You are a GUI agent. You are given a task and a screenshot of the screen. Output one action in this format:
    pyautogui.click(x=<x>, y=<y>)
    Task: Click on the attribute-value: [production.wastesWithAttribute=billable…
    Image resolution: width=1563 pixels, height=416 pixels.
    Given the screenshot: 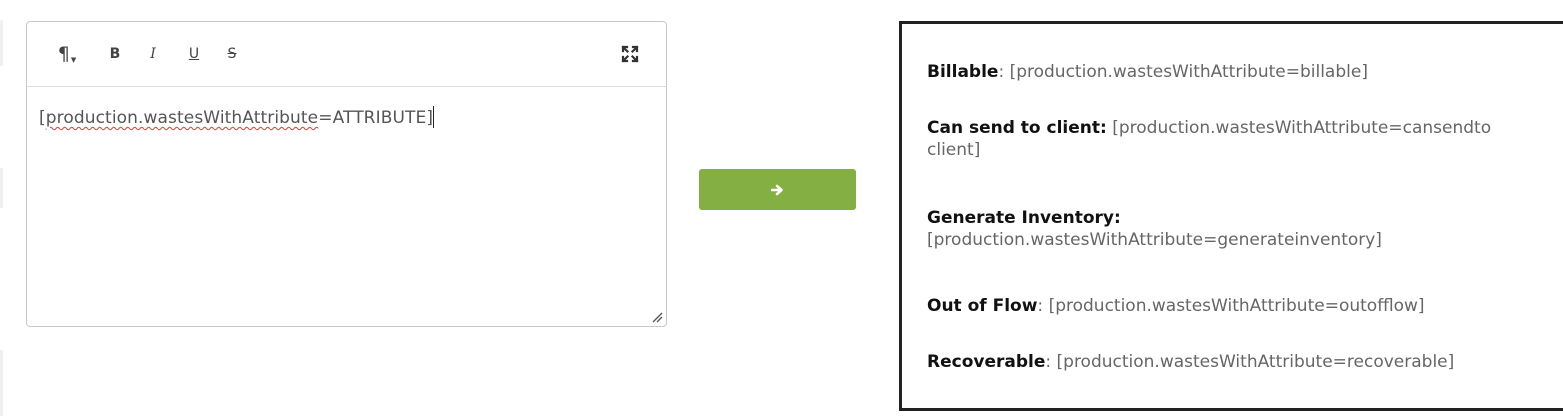 What is the action you would take?
    pyautogui.click(x=1188, y=72)
    